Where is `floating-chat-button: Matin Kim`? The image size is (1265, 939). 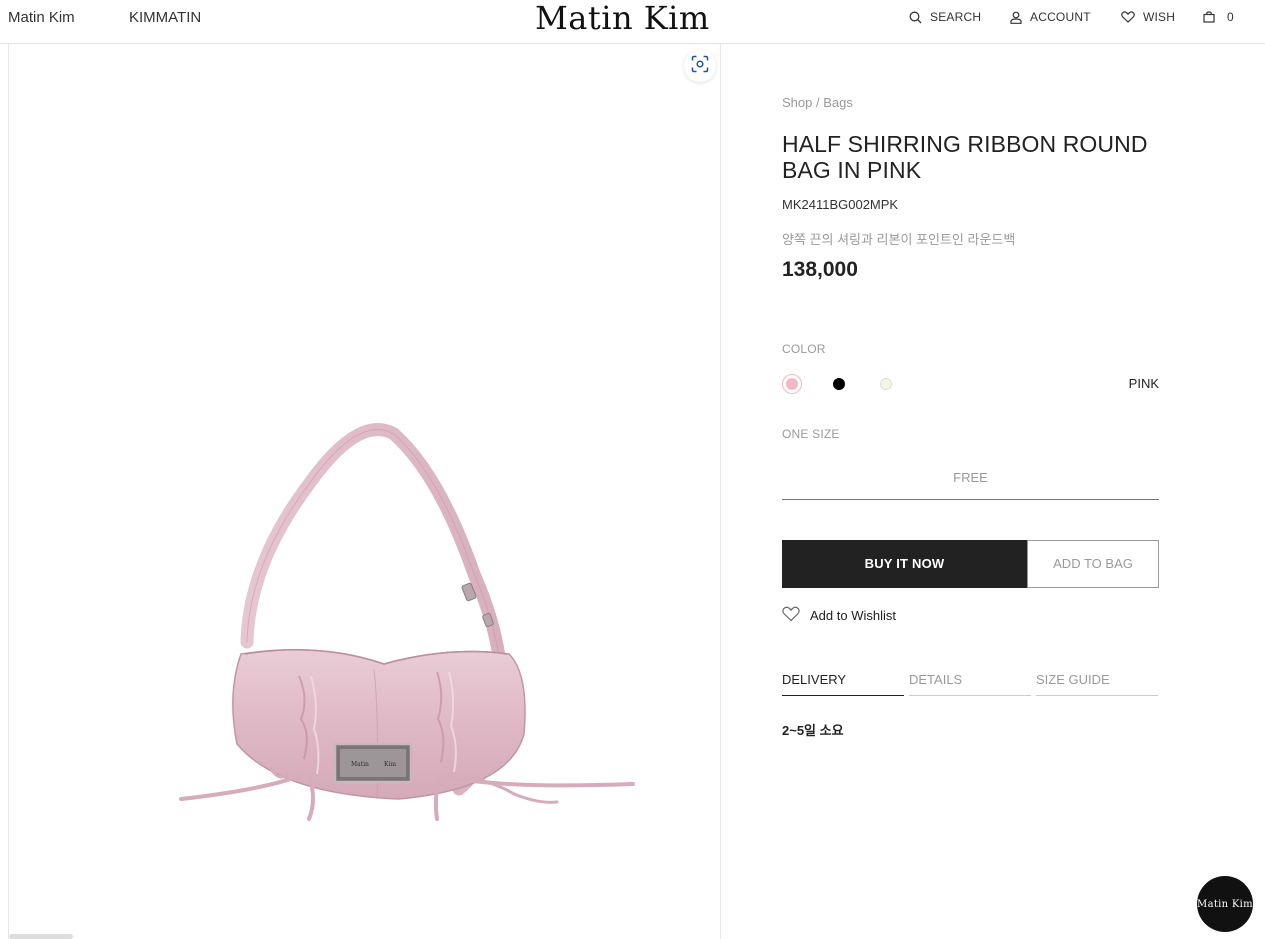
floating-chat-button: Matin Kim is located at coordinates (1225, 904).